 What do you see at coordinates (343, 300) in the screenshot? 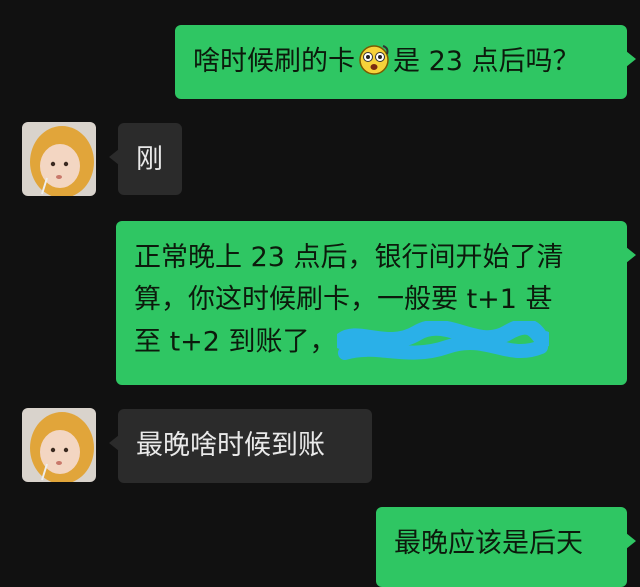
I see `message-line: 算，你这时候刷卡，一般要 t+1 甚` at bounding box center [343, 300].